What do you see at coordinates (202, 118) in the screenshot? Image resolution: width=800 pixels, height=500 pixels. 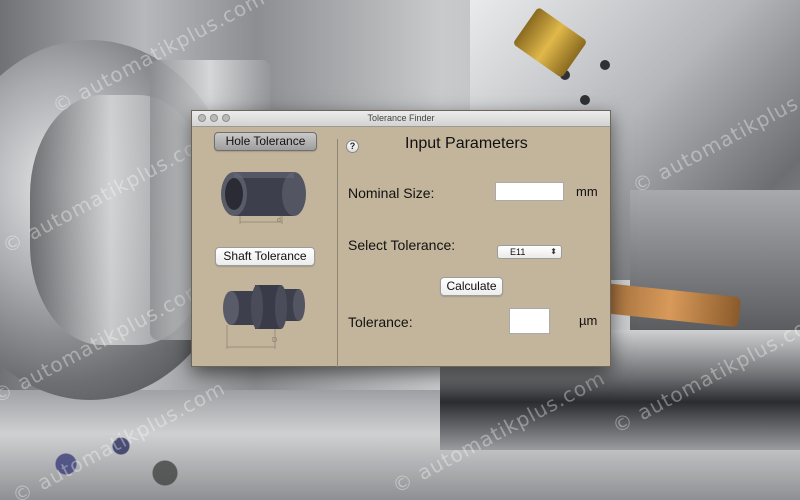 I see `close-window-icon` at bounding box center [202, 118].